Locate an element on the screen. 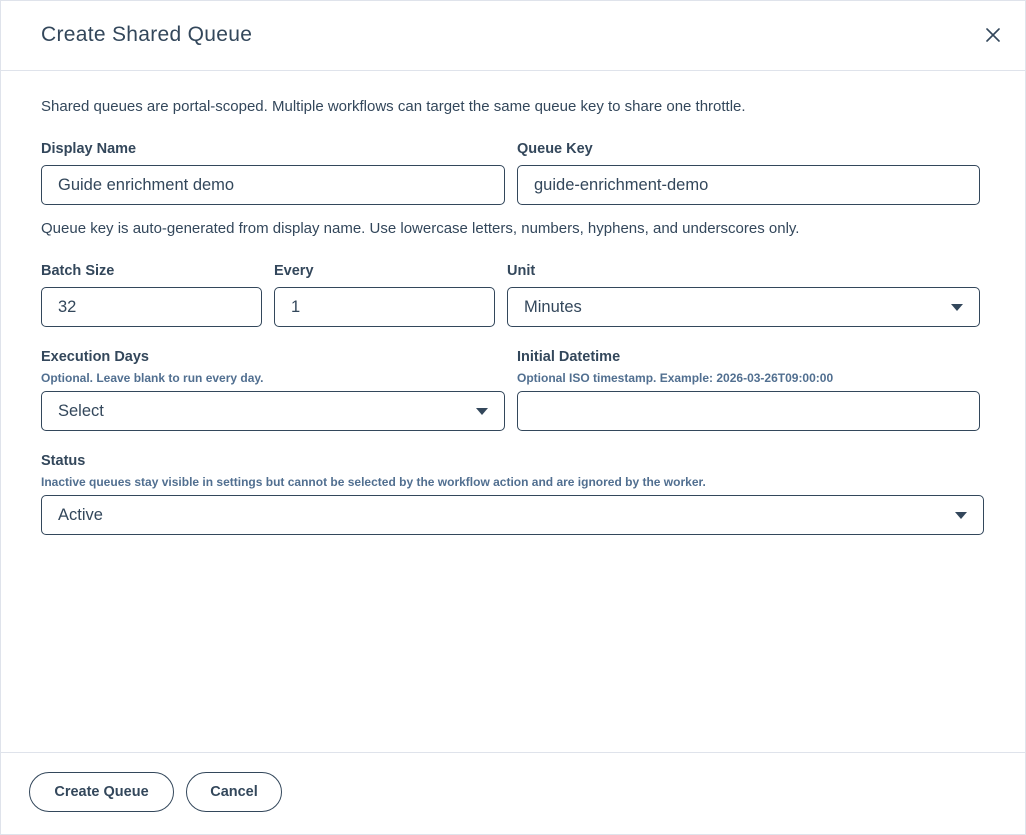 The image size is (1026, 835). initial-datetime-label: Initial Datetime is located at coordinates (569, 357).